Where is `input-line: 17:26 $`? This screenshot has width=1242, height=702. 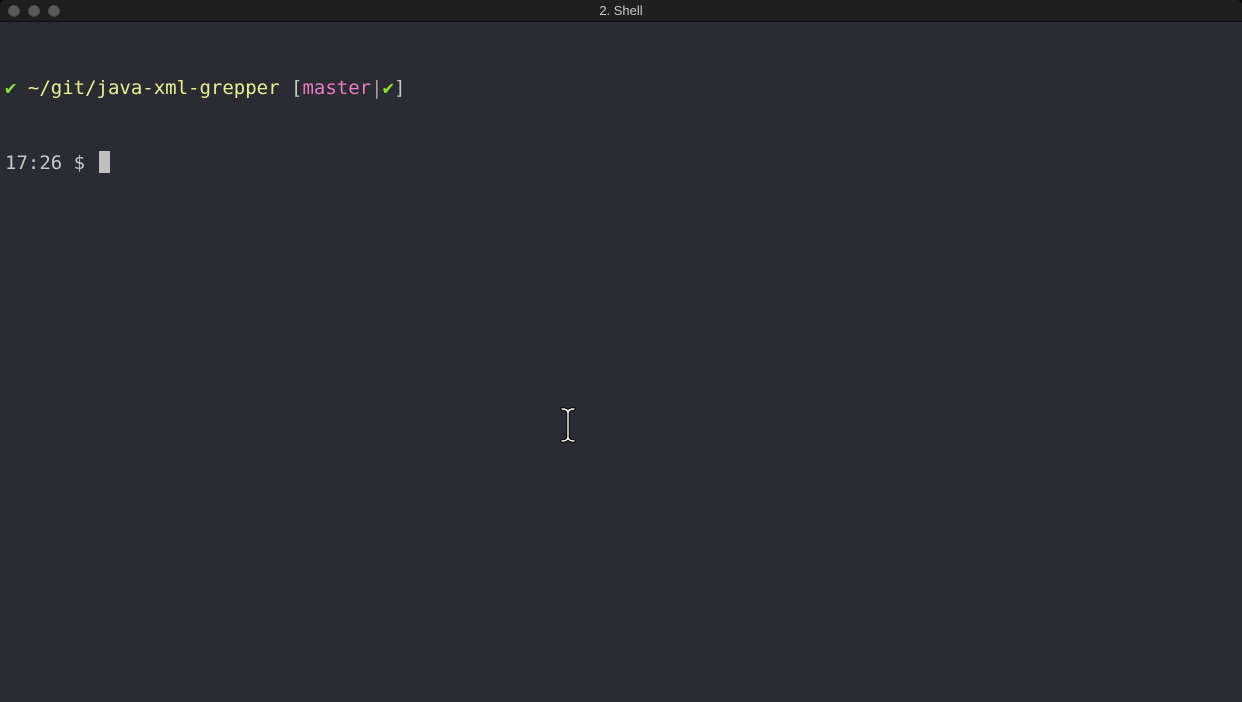 input-line: 17:26 $ is located at coordinates (623, 163).